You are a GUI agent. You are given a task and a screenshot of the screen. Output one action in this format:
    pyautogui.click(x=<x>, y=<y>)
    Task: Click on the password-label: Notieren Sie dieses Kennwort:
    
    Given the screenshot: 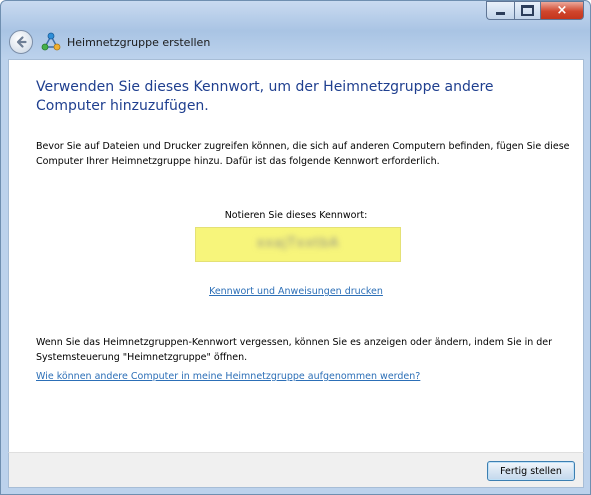 What is the action you would take?
    pyautogui.click(x=296, y=215)
    